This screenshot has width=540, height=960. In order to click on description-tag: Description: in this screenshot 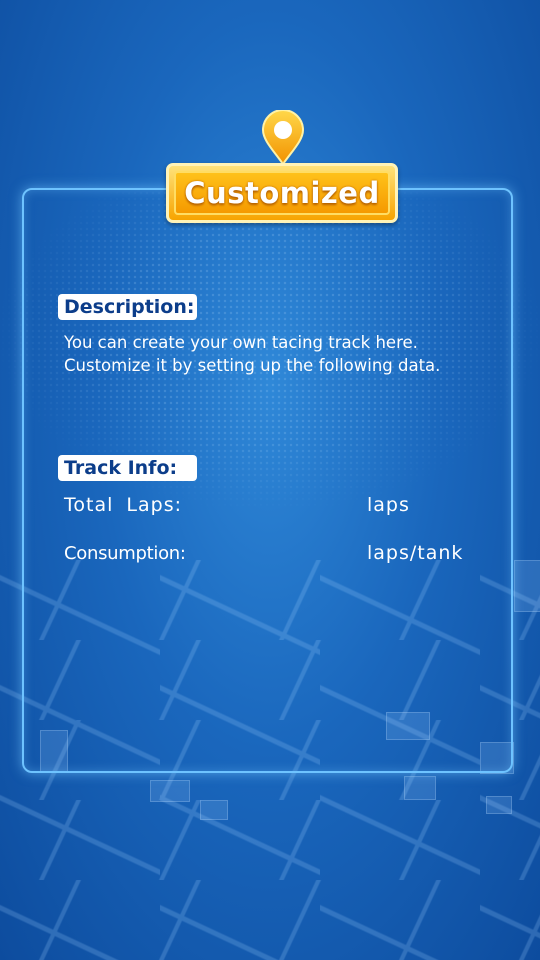, I will do `click(127, 307)`.